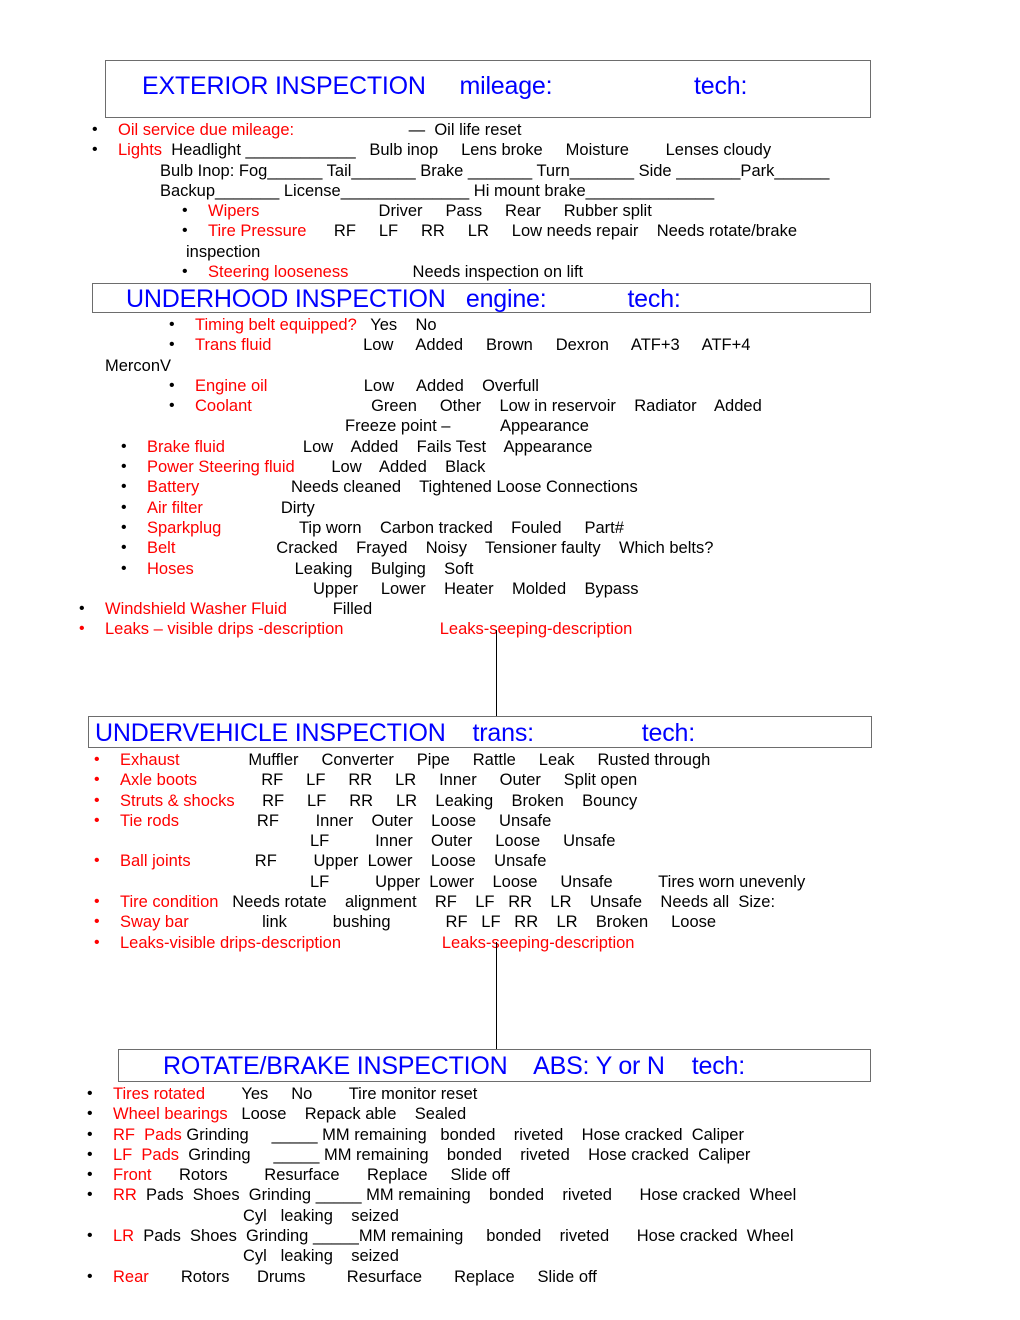  I want to click on checklist-row: • Hoses Leaking Bulging Soft, so click(433, 569).